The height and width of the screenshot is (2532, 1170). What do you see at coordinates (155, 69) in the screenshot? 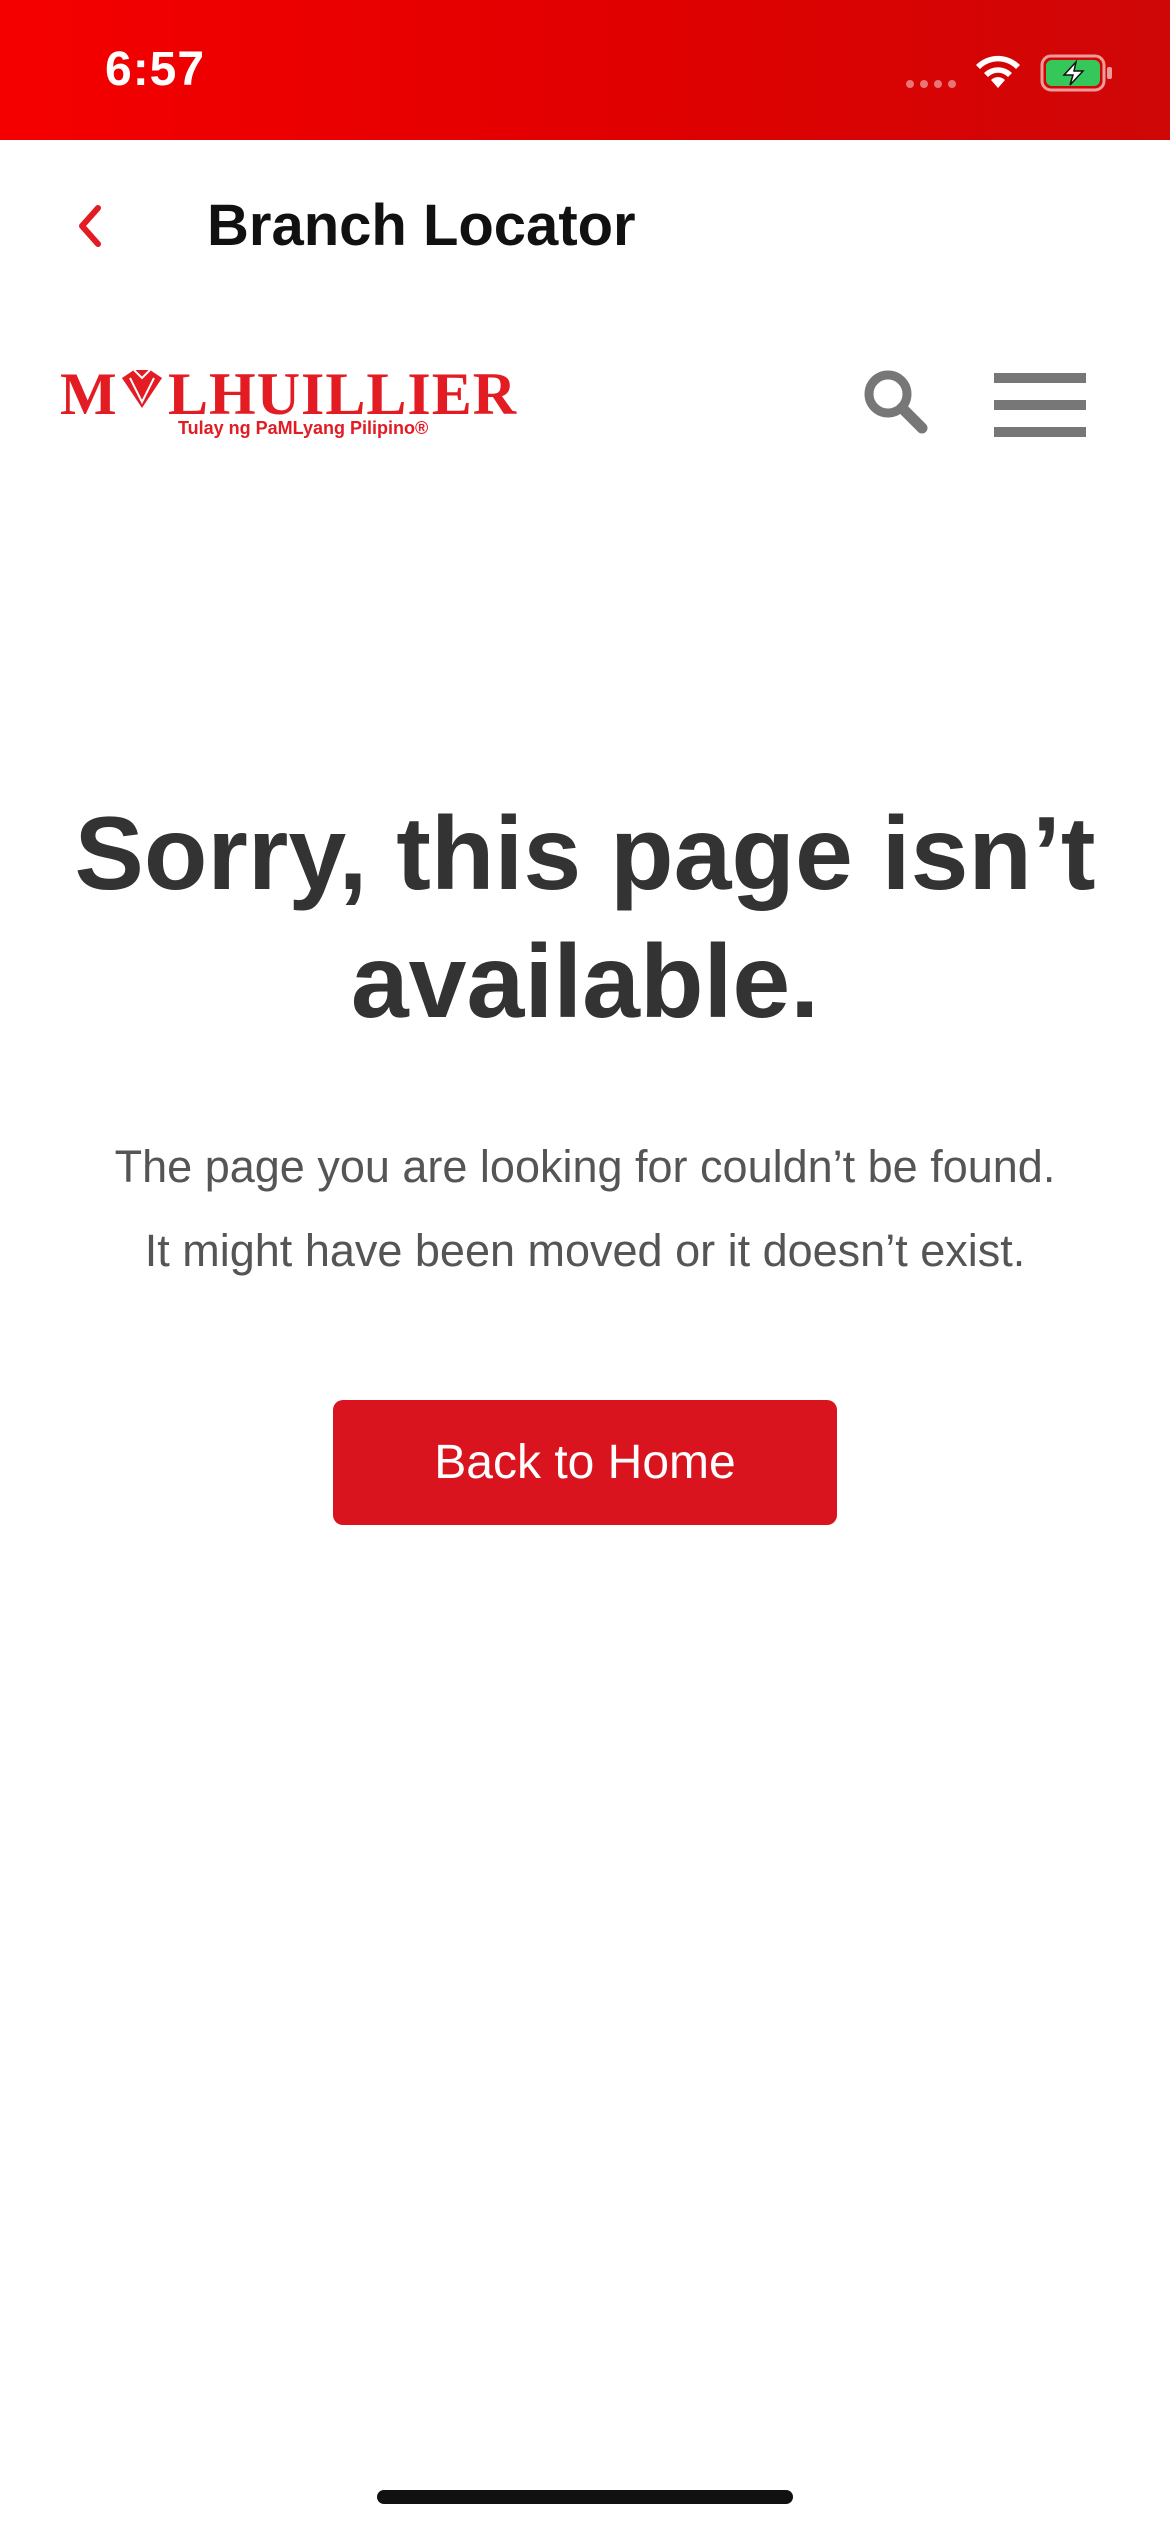
I see `status-time: 6:57` at bounding box center [155, 69].